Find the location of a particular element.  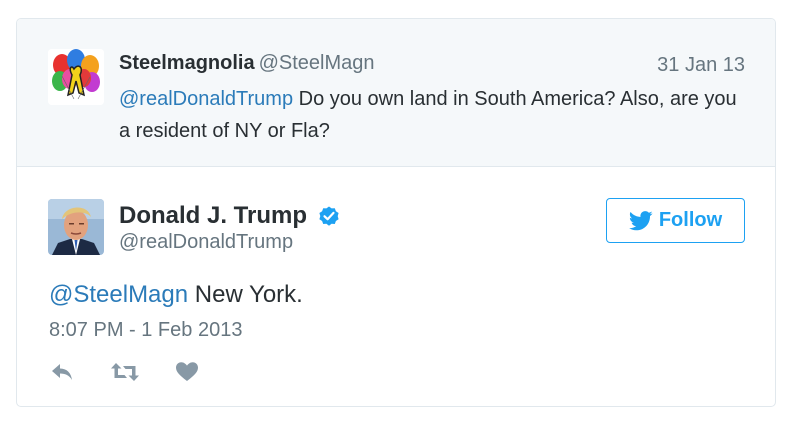

tweet-text: @SteelMagn New York. is located at coordinates (176, 295).